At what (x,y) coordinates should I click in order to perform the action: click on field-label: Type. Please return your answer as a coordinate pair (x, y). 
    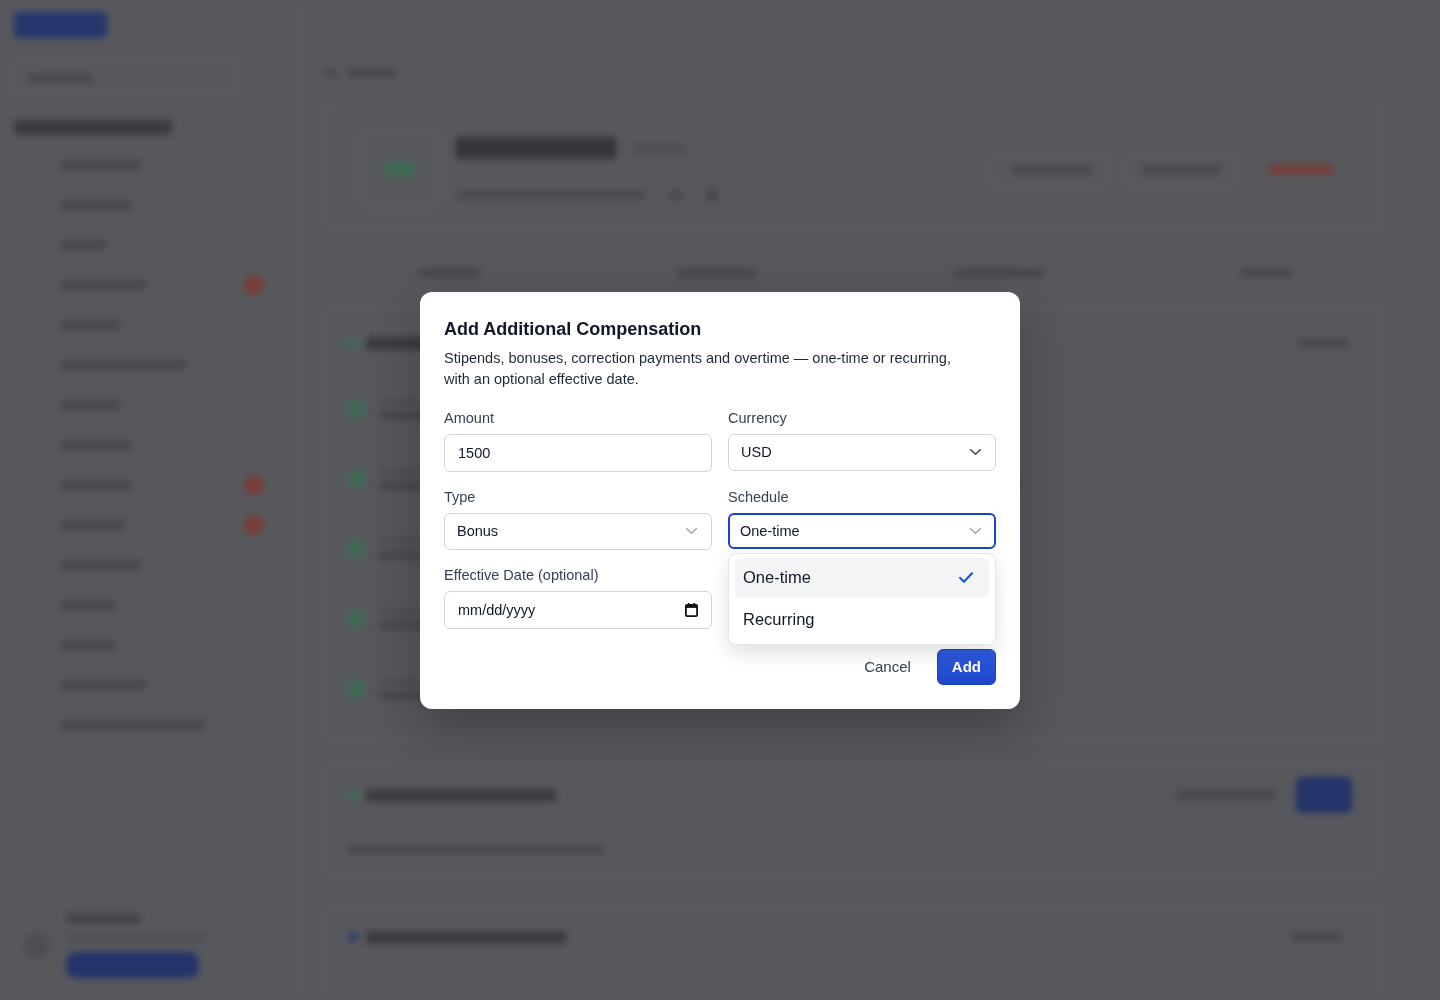
    Looking at the image, I should click on (460, 496).